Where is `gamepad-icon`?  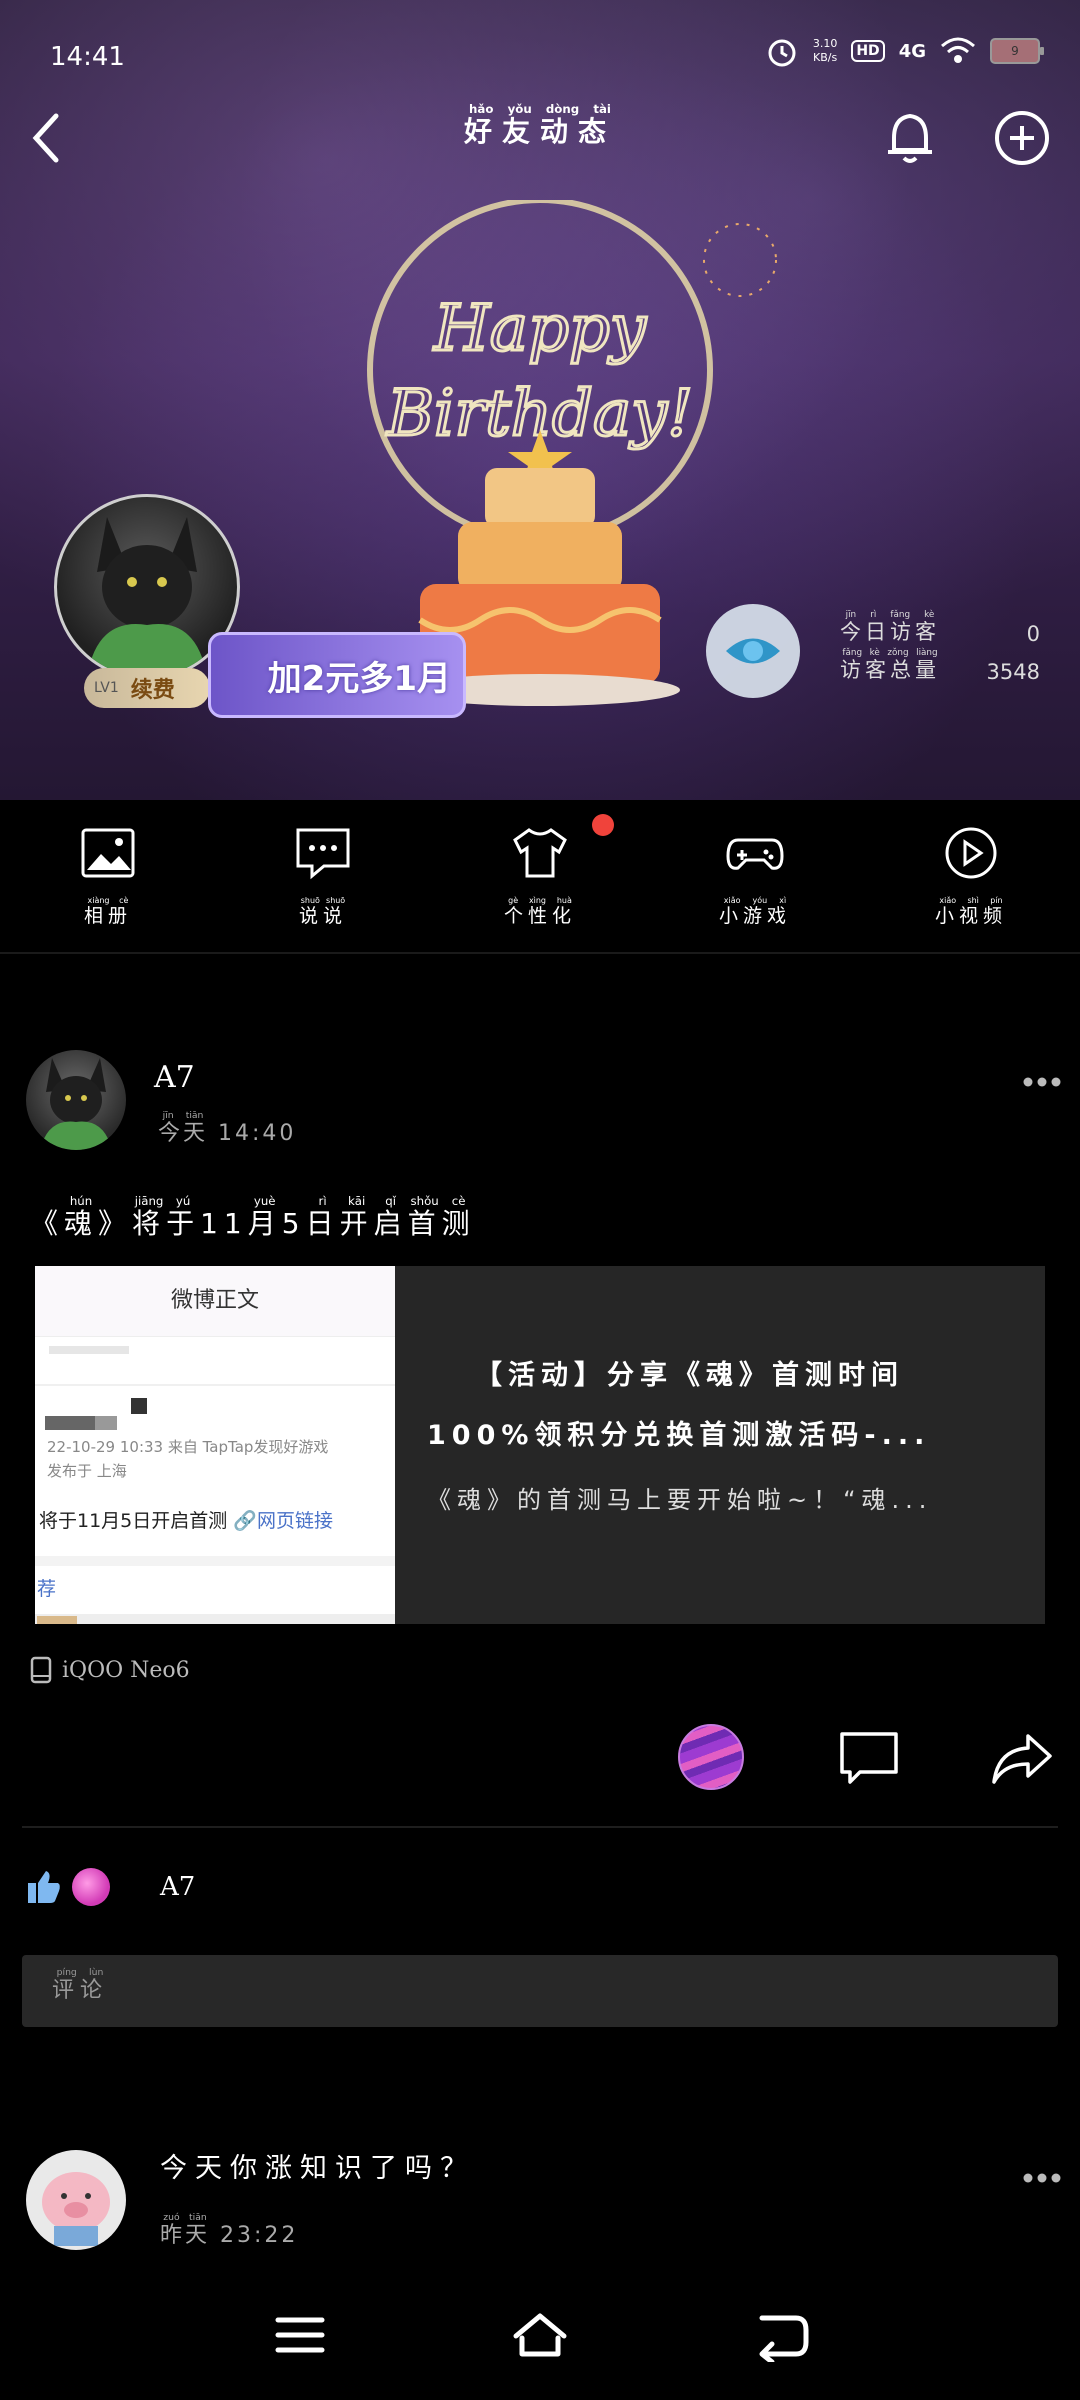
gamepad-icon is located at coordinates (755, 854).